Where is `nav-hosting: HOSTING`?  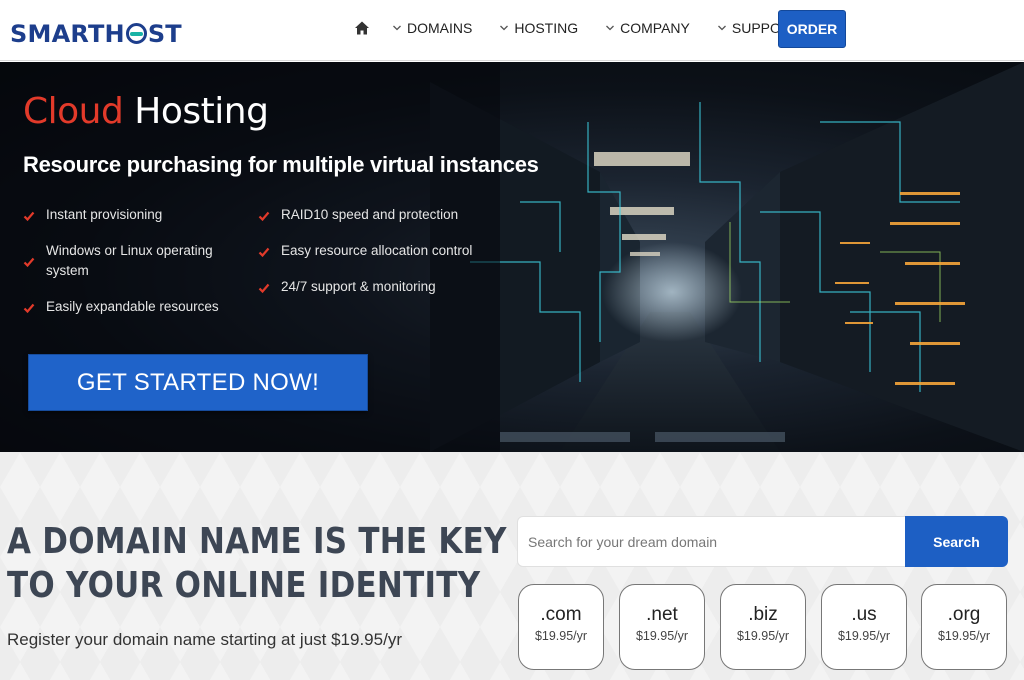
nav-hosting: HOSTING is located at coordinates (538, 28).